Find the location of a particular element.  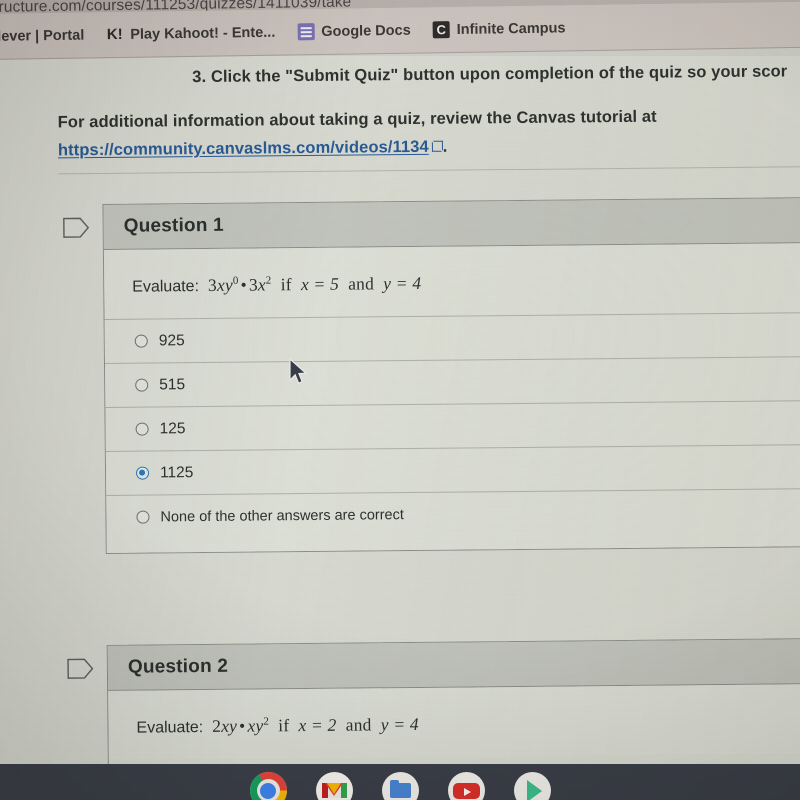

question-2-title: Question 2 is located at coordinates (178, 666).